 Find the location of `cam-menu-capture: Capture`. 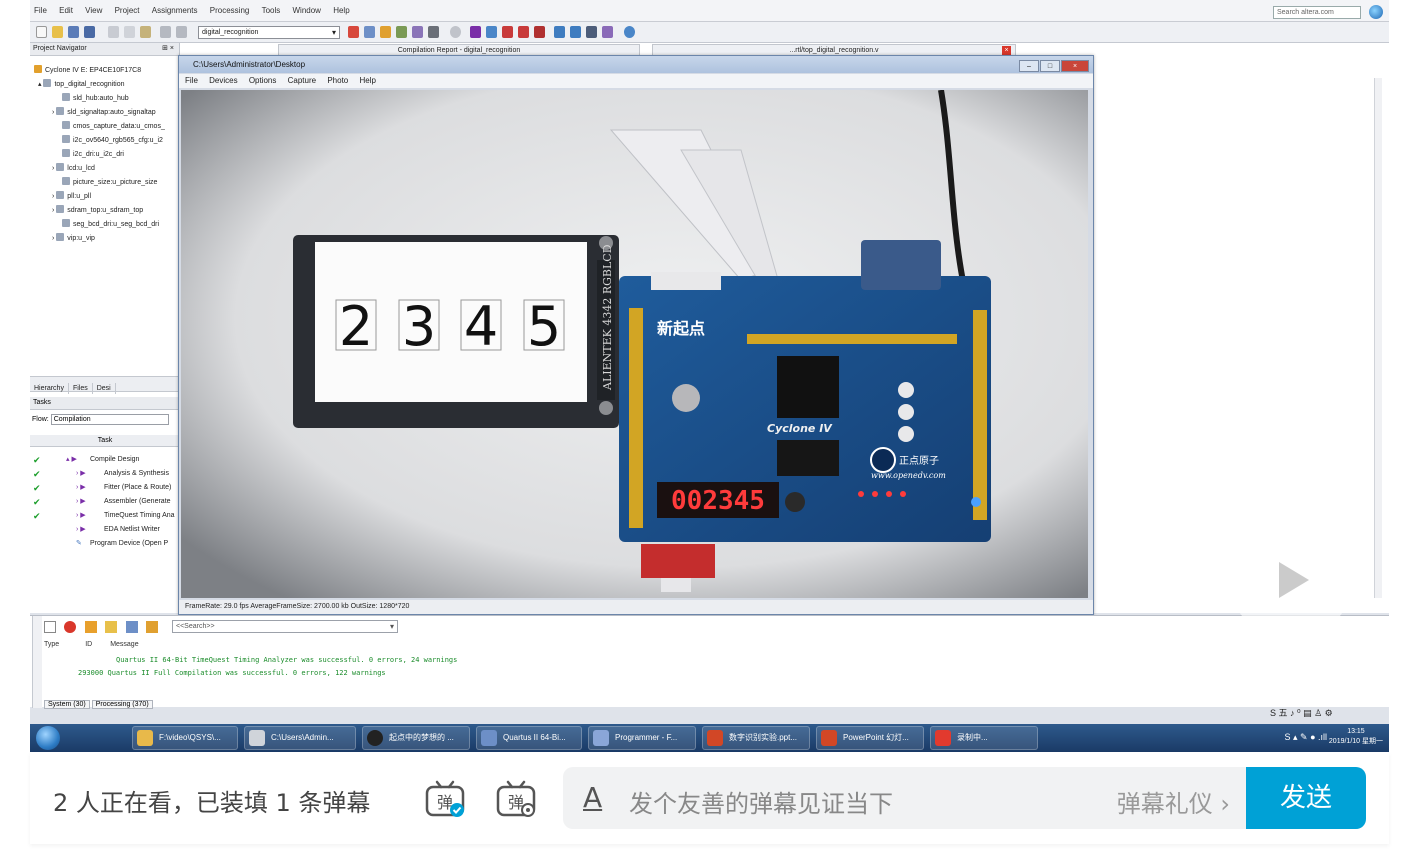

cam-menu-capture: Capture is located at coordinates (302, 80).